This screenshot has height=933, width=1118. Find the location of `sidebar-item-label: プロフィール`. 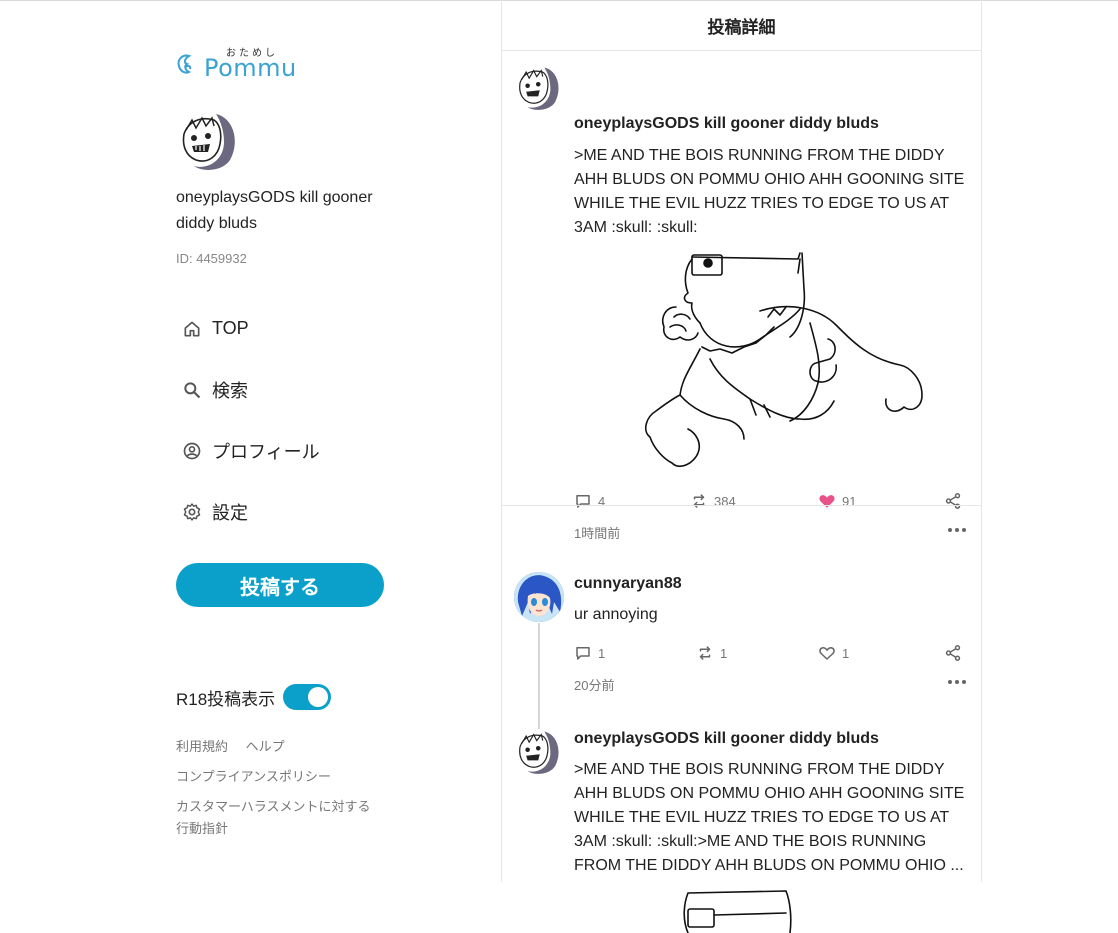

sidebar-item-label: プロフィール is located at coordinates (266, 451).